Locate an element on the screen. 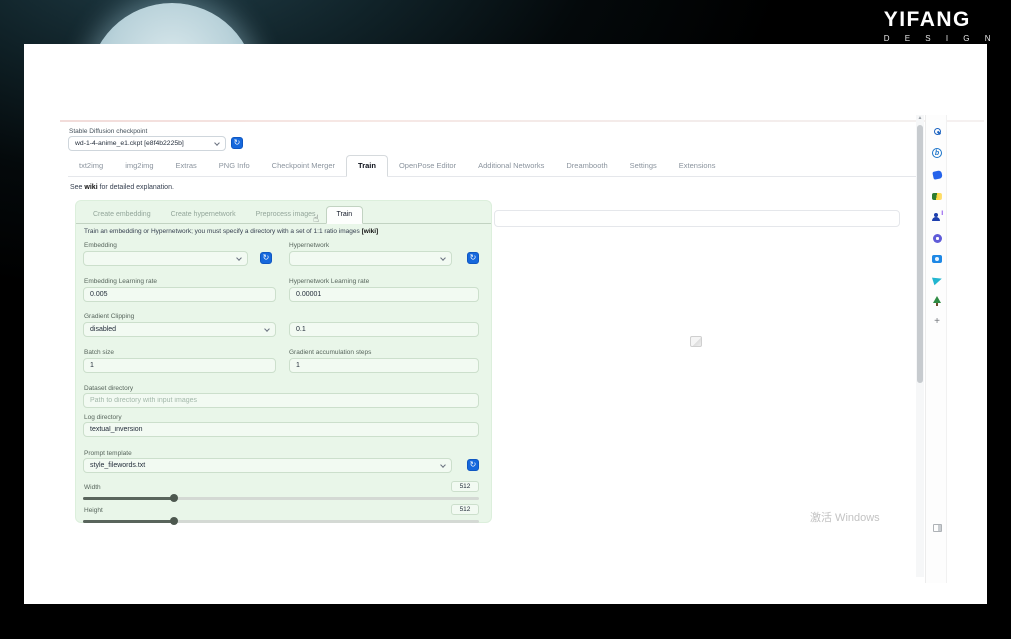  tree-icon is located at coordinates (937, 301).